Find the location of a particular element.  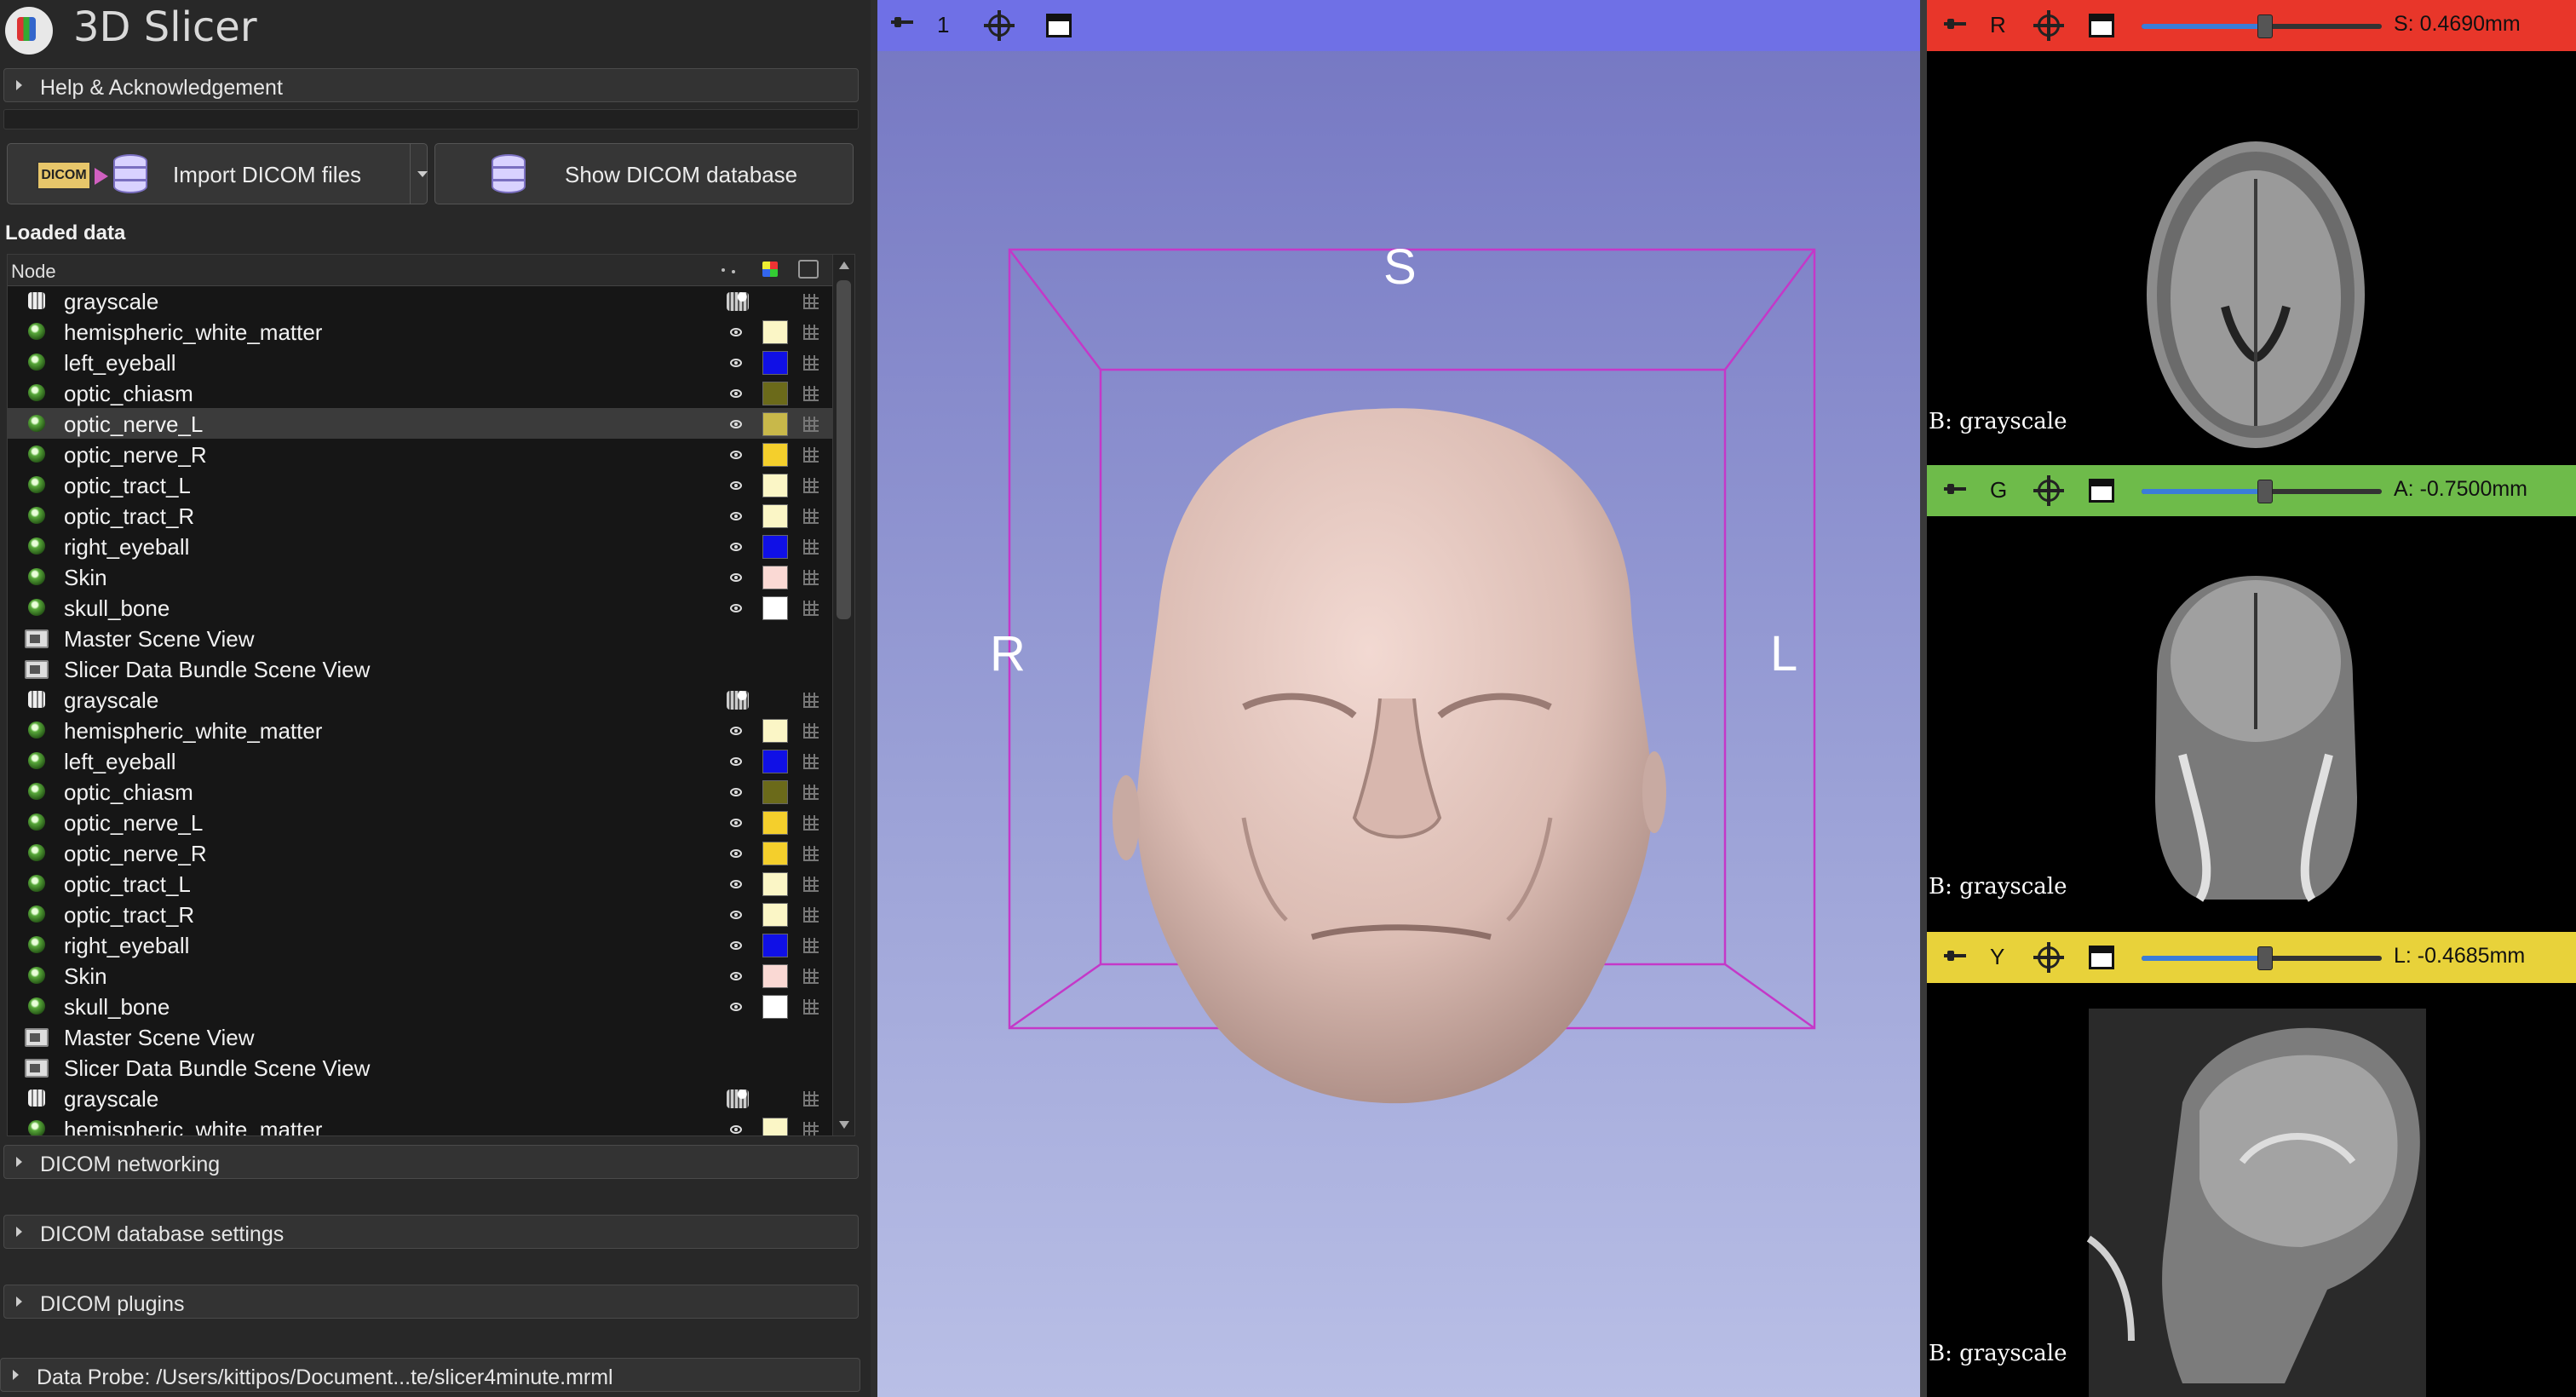

dicom-database-settings-section: DICOM database settings is located at coordinates (431, 1232).